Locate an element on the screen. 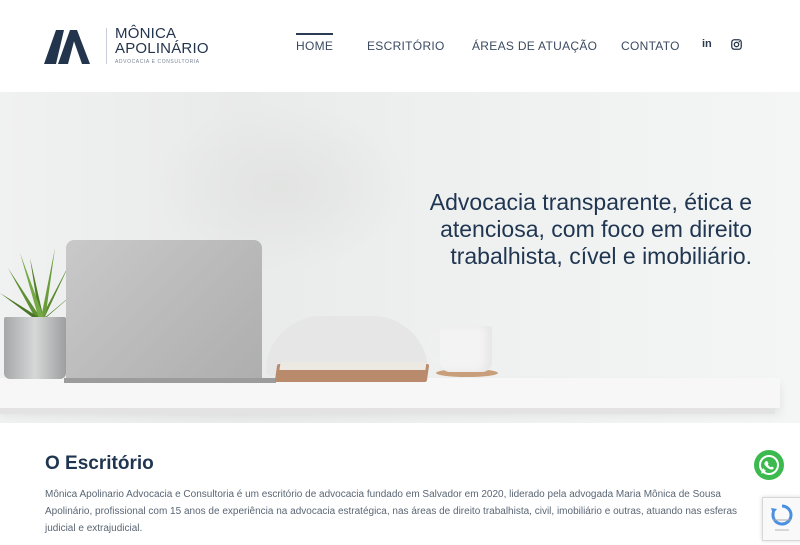 The image size is (800, 545). plant-pot is located at coordinates (35, 348).